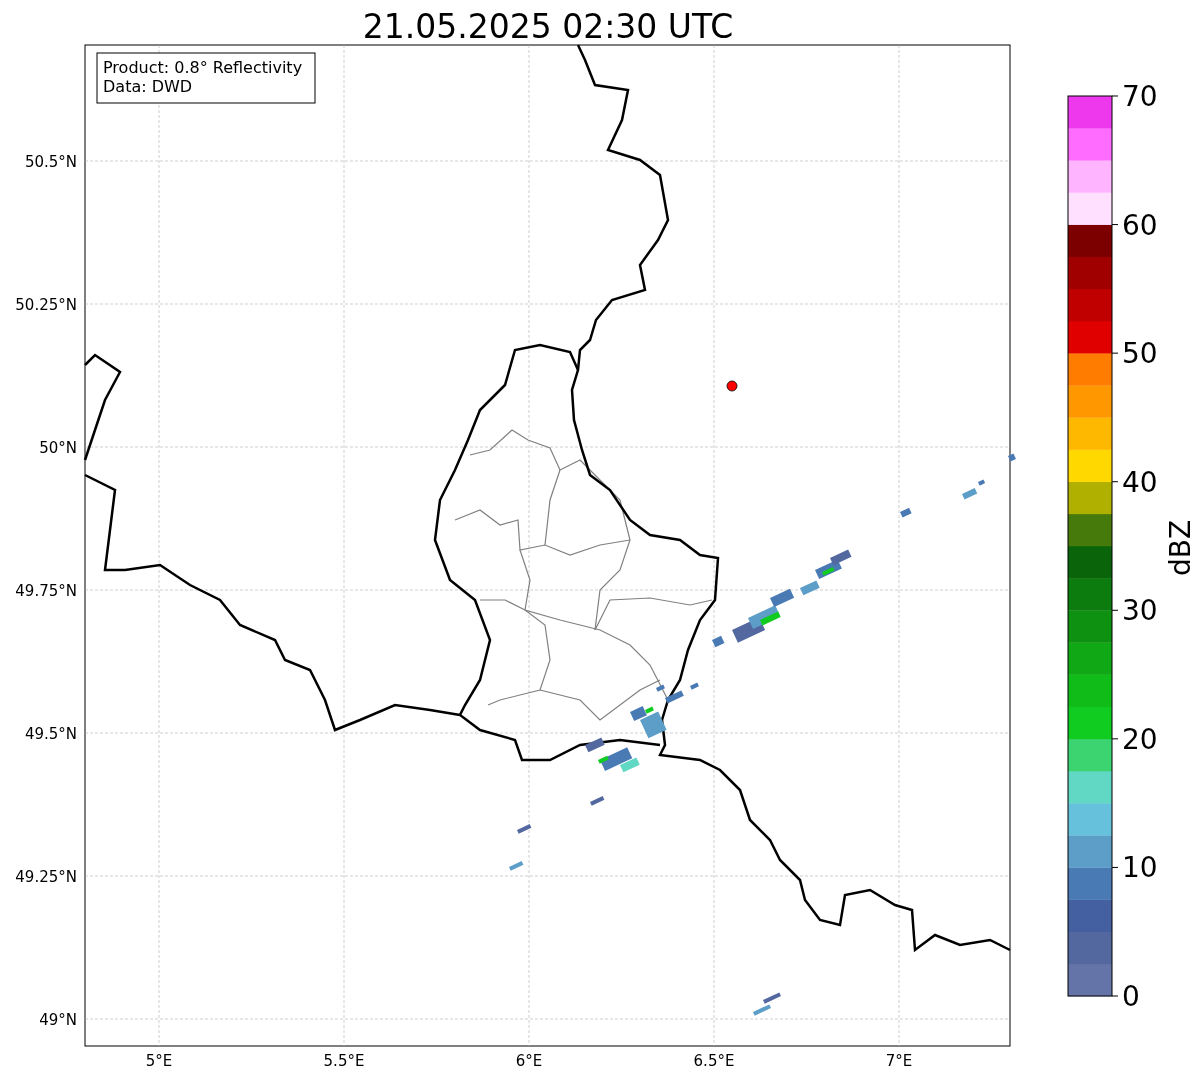 Image resolution: width=1202 pixels, height=1081 pixels. What do you see at coordinates (899, 1061) in the screenshot?
I see `longitude-label: 7°E` at bounding box center [899, 1061].